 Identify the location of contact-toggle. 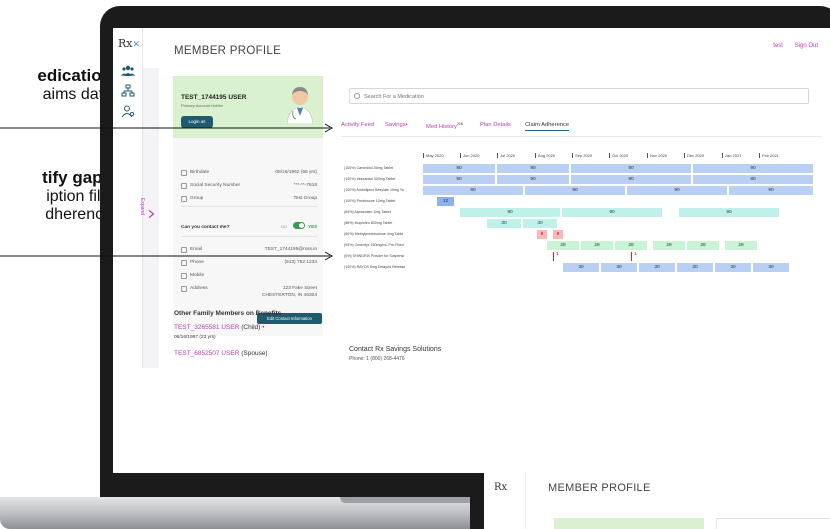
(299, 225).